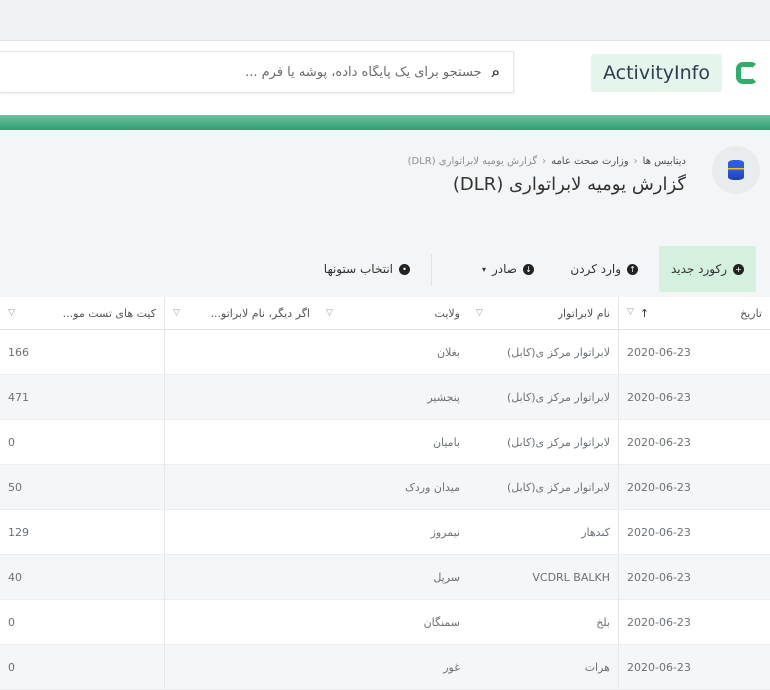  I want to click on new-record-label: رکورد جدید, so click(698, 269).